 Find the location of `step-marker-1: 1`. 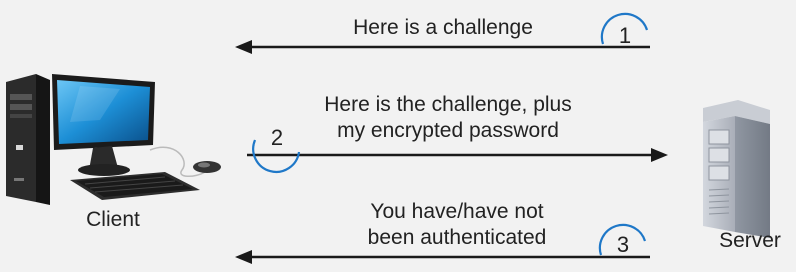

step-marker-1: 1 is located at coordinates (624, 30).